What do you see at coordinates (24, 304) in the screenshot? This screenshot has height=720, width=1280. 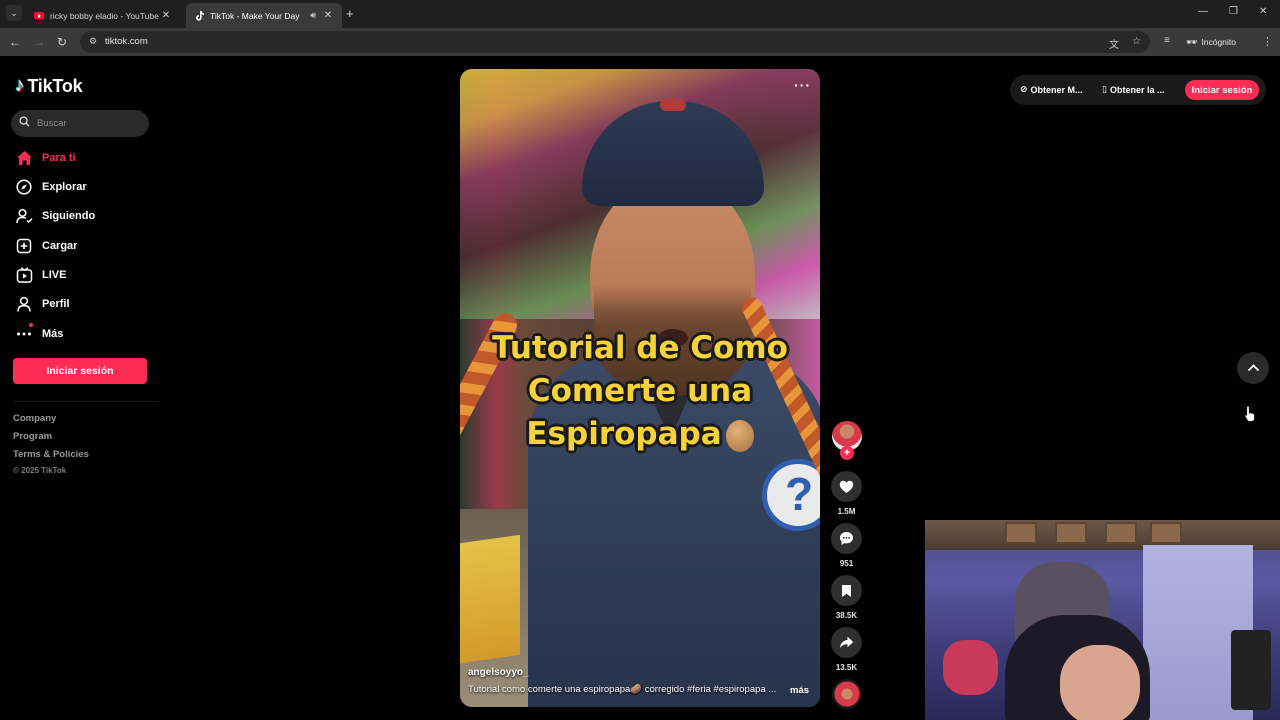 I see `profile-icon` at bounding box center [24, 304].